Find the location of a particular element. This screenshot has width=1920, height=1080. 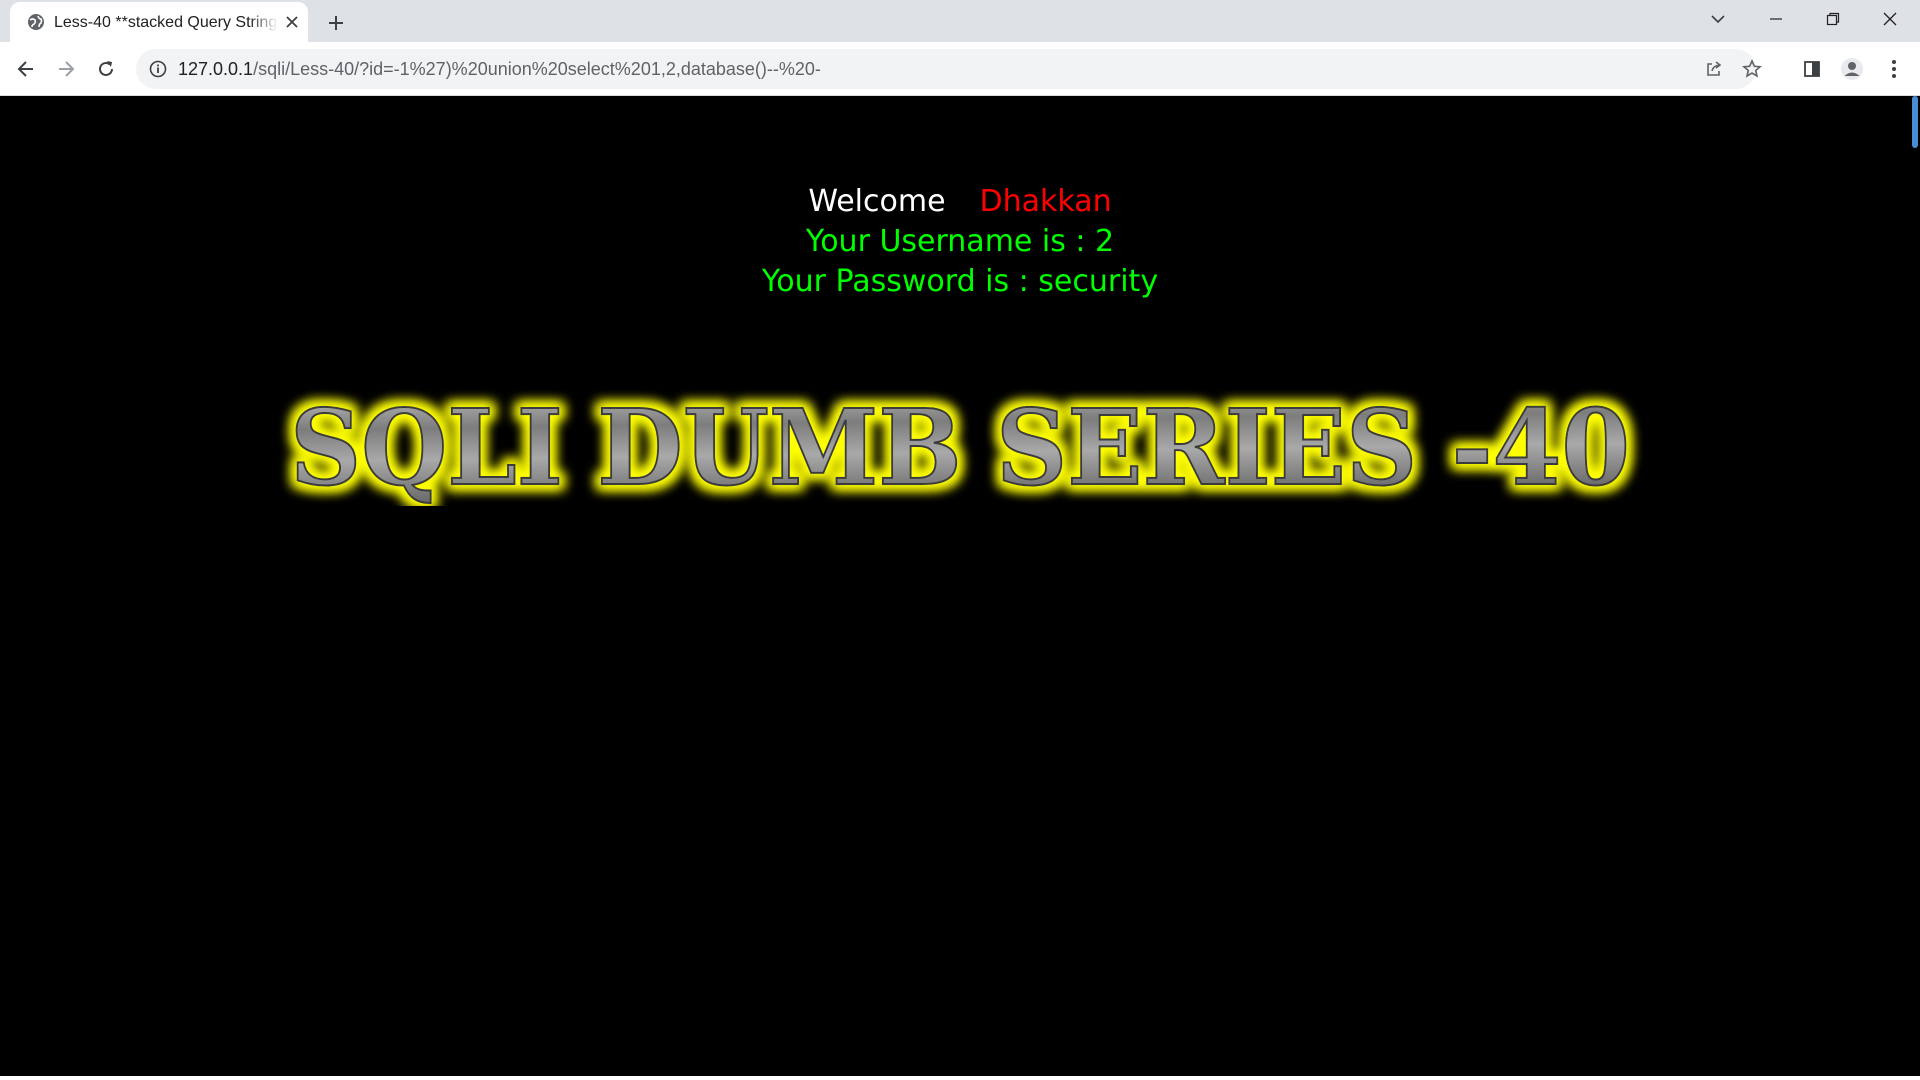

window-close-button is located at coordinates (1890, 19).